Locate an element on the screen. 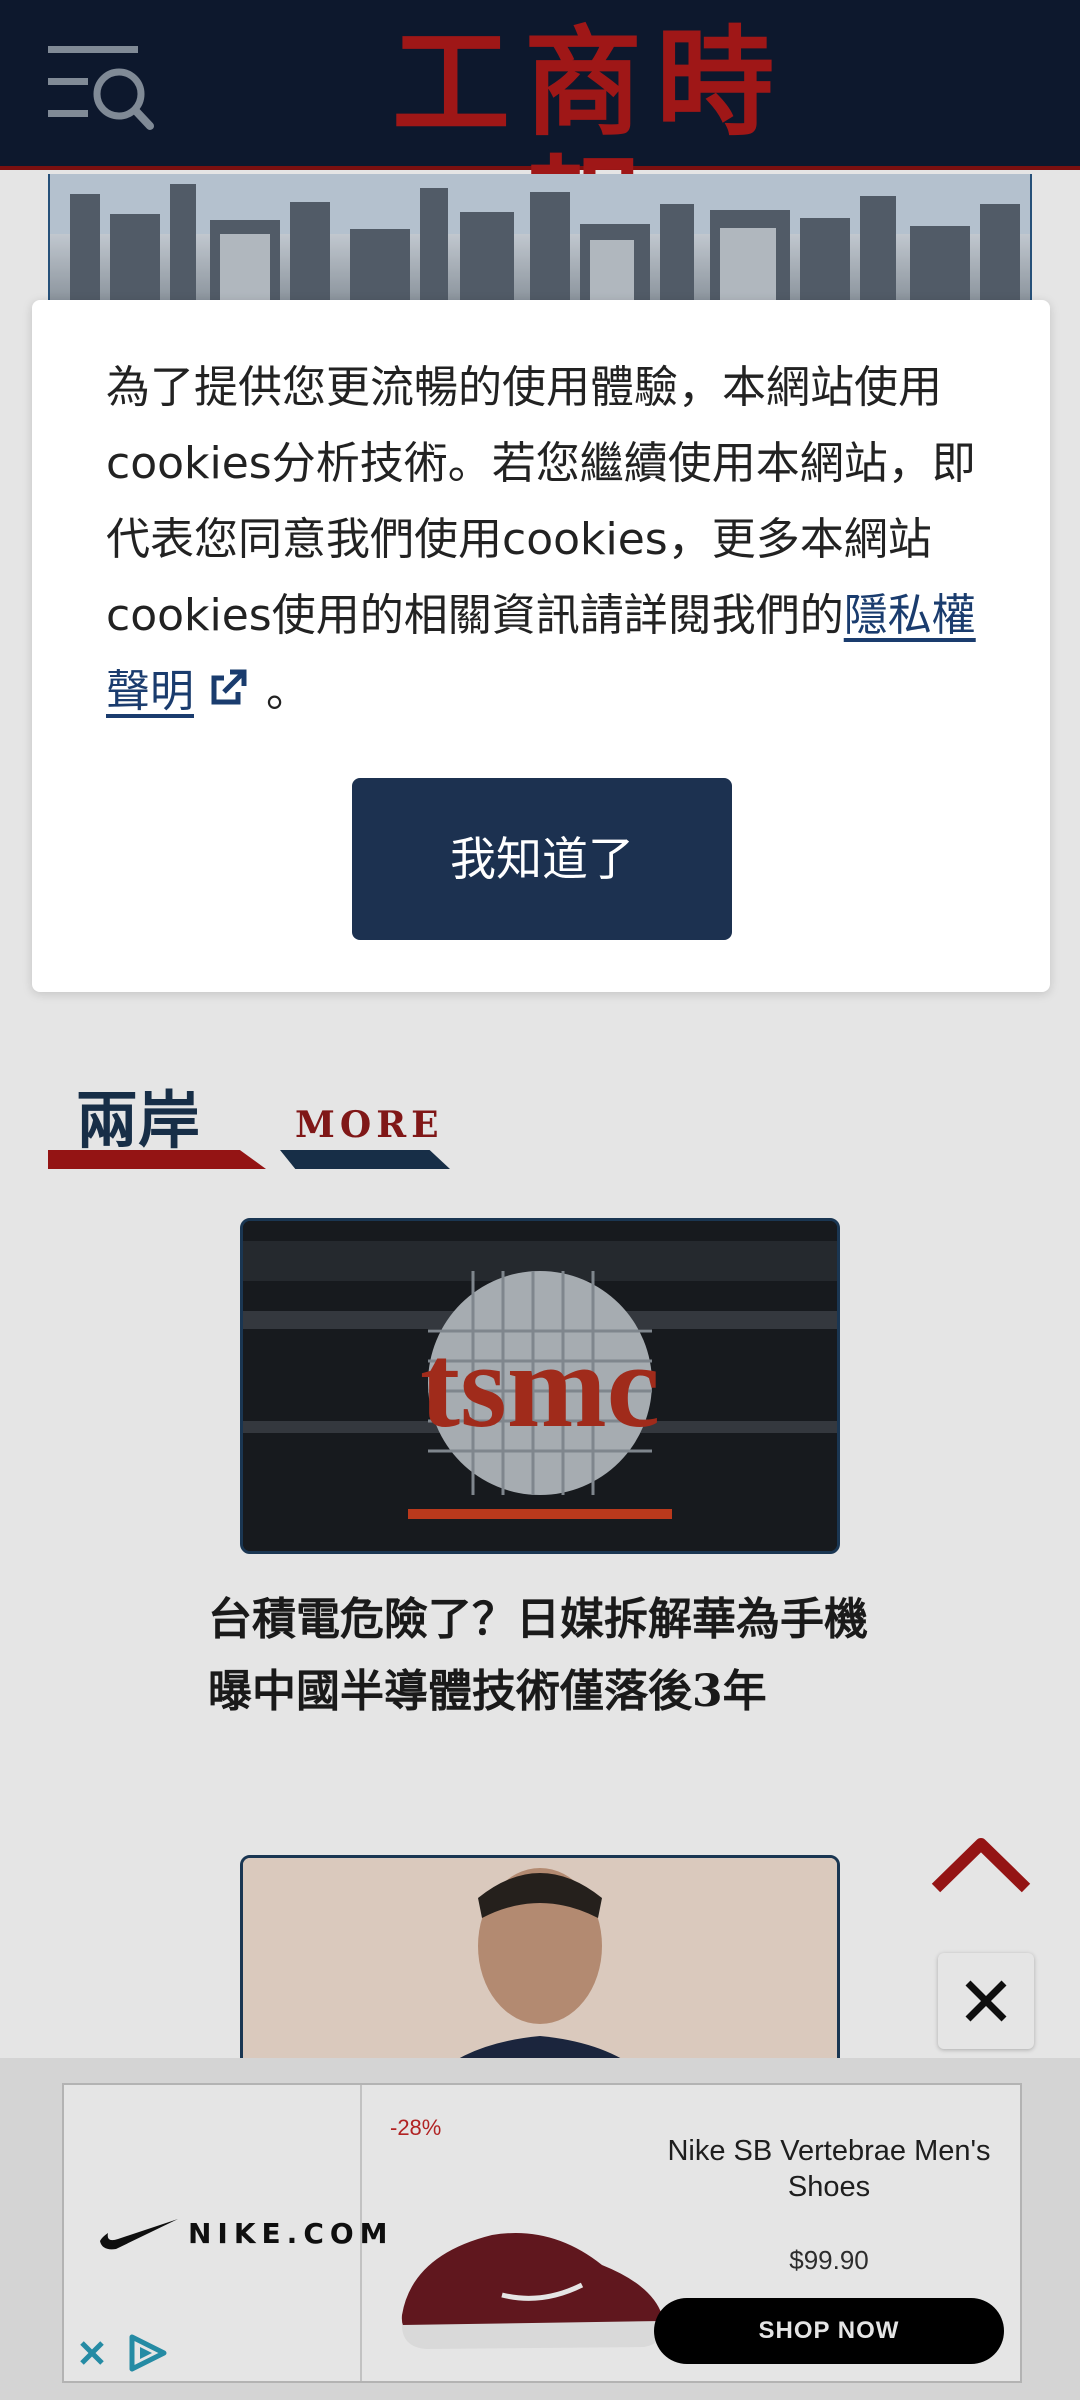  external-link-icon is located at coordinates (228, 684).